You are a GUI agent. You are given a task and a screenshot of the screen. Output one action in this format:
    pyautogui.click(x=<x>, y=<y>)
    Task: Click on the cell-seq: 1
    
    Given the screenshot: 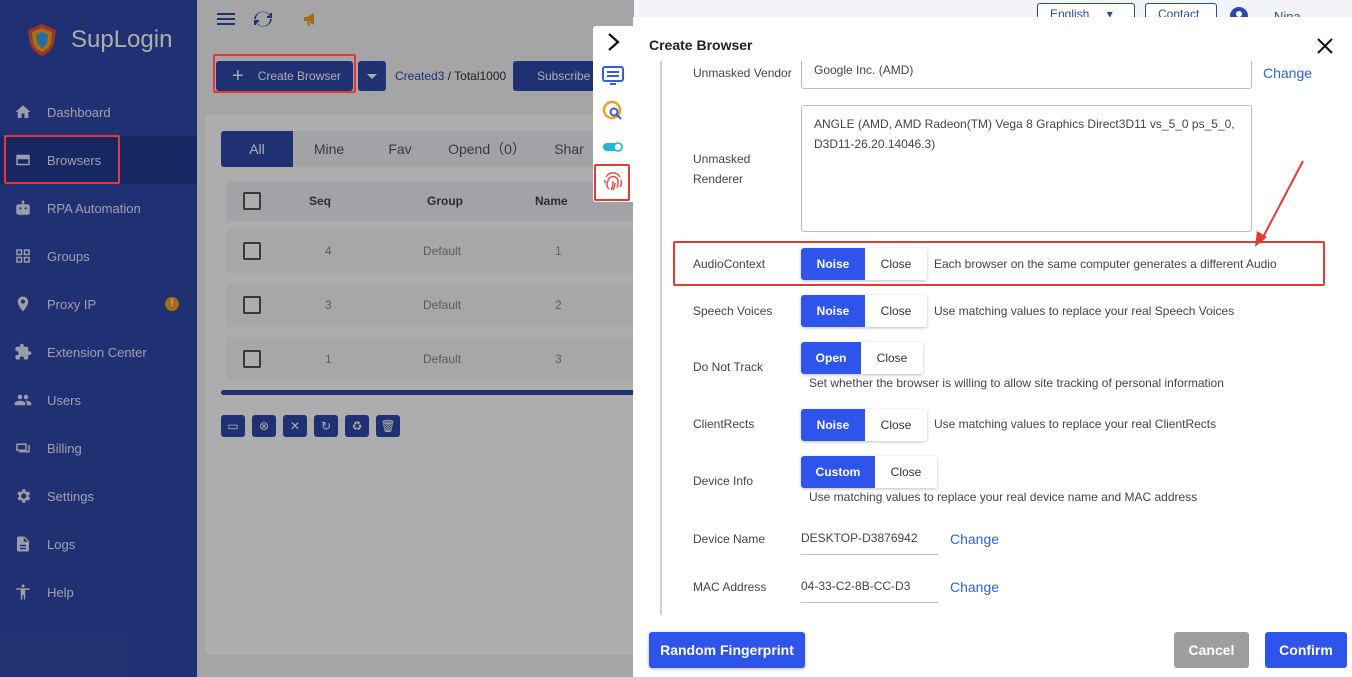 What is the action you would take?
    pyautogui.click(x=328, y=359)
    